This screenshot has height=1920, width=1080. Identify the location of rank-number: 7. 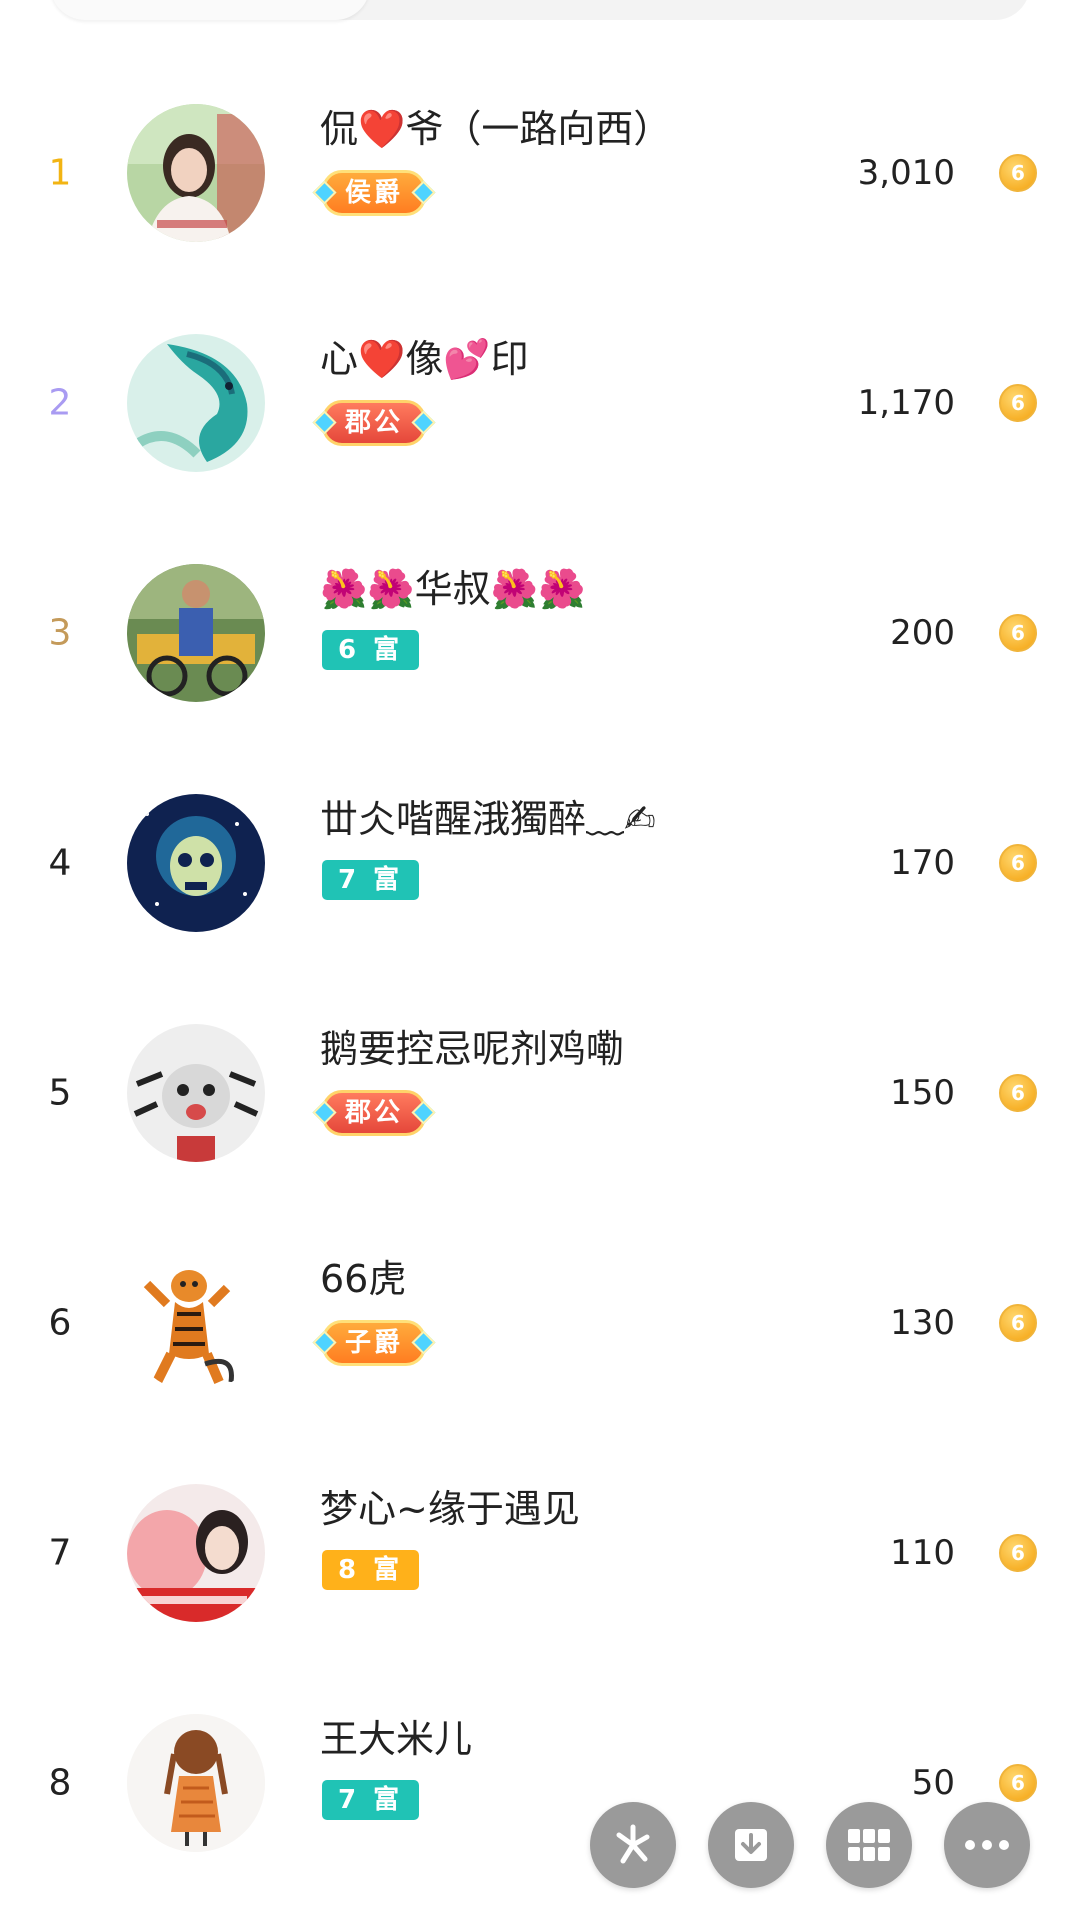
(60, 1553).